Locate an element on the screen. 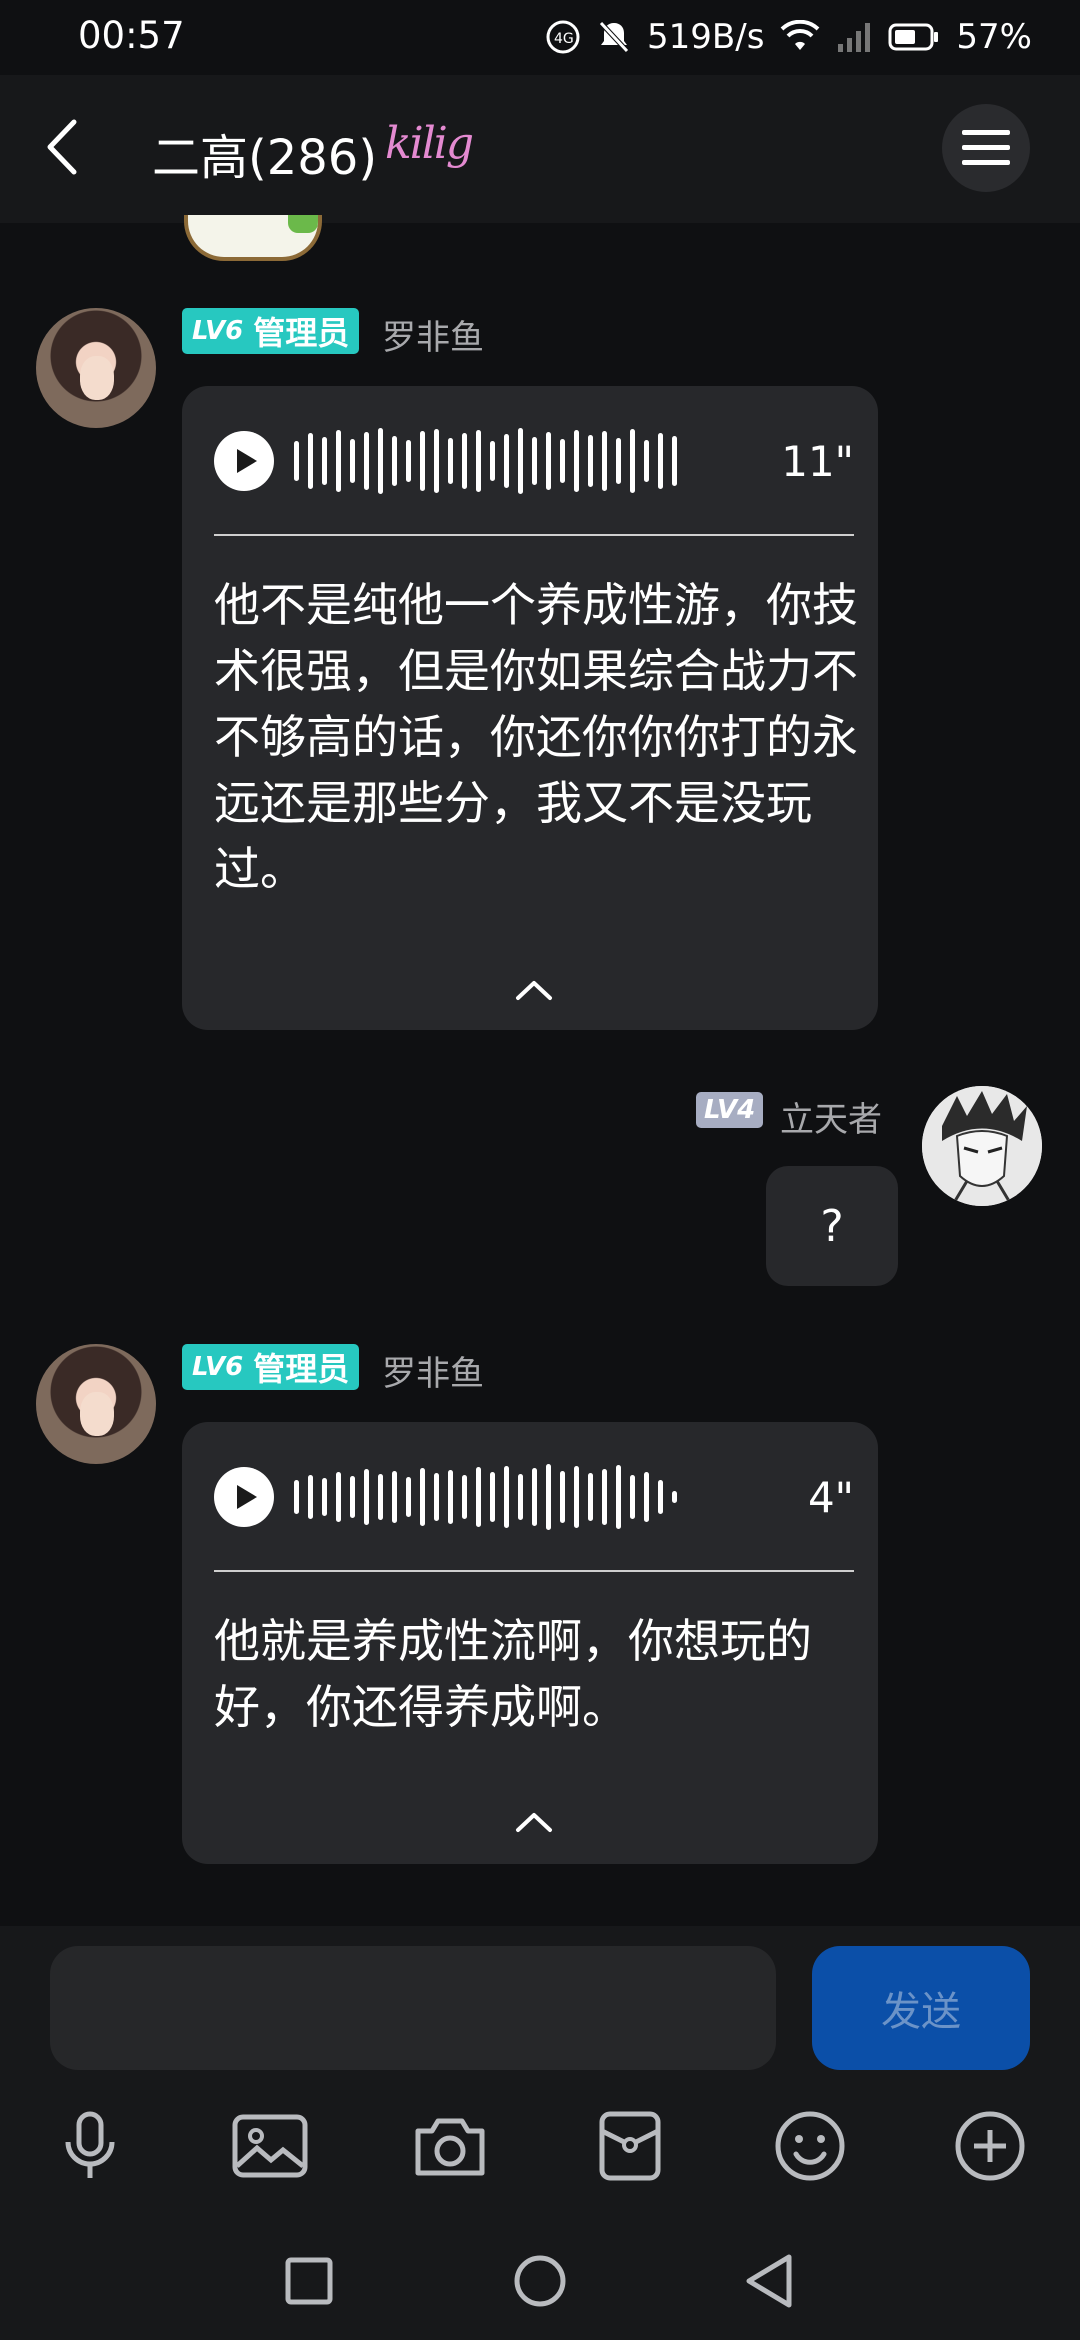 The image size is (1080, 2340). menu-button is located at coordinates (986, 148).